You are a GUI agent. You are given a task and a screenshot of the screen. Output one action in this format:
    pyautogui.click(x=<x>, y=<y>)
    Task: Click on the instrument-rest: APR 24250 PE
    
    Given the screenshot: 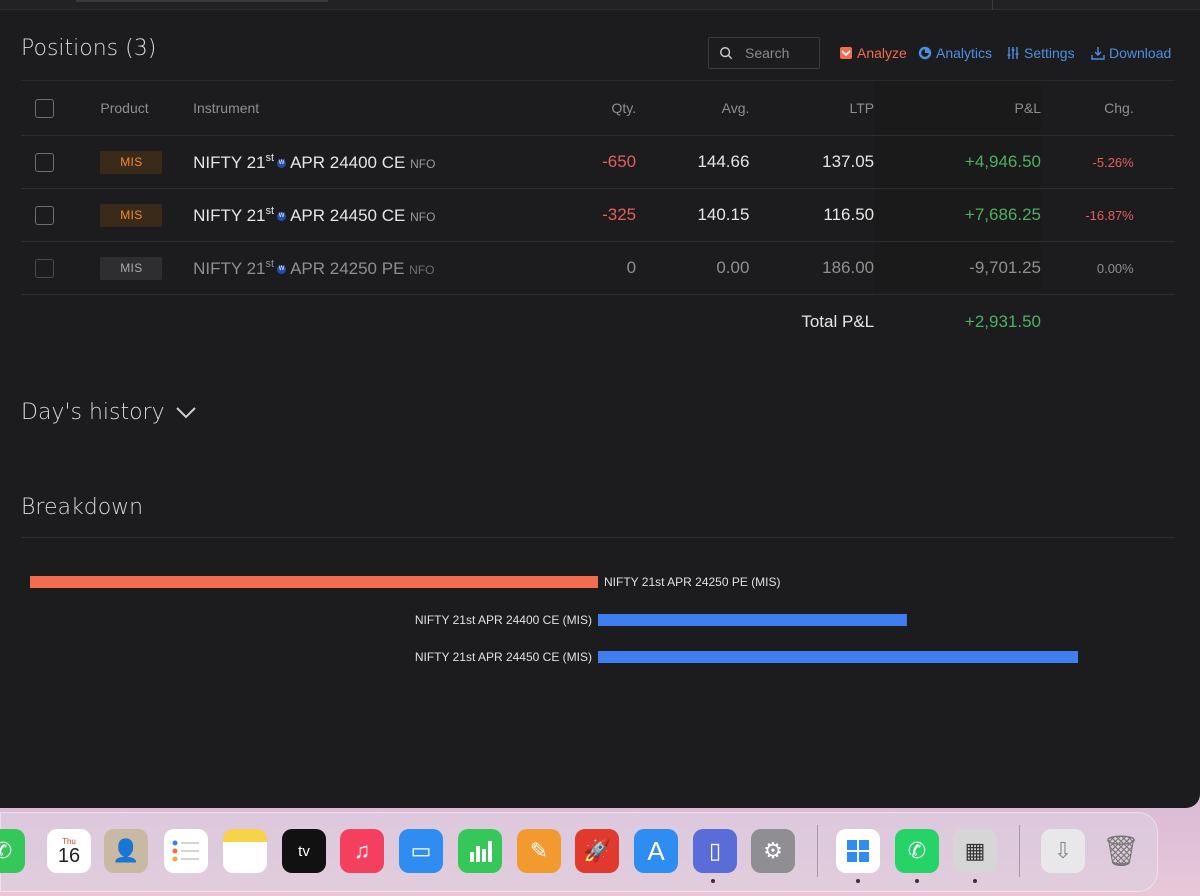 What is the action you would take?
    pyautogui.click(x=347, y=268)
    